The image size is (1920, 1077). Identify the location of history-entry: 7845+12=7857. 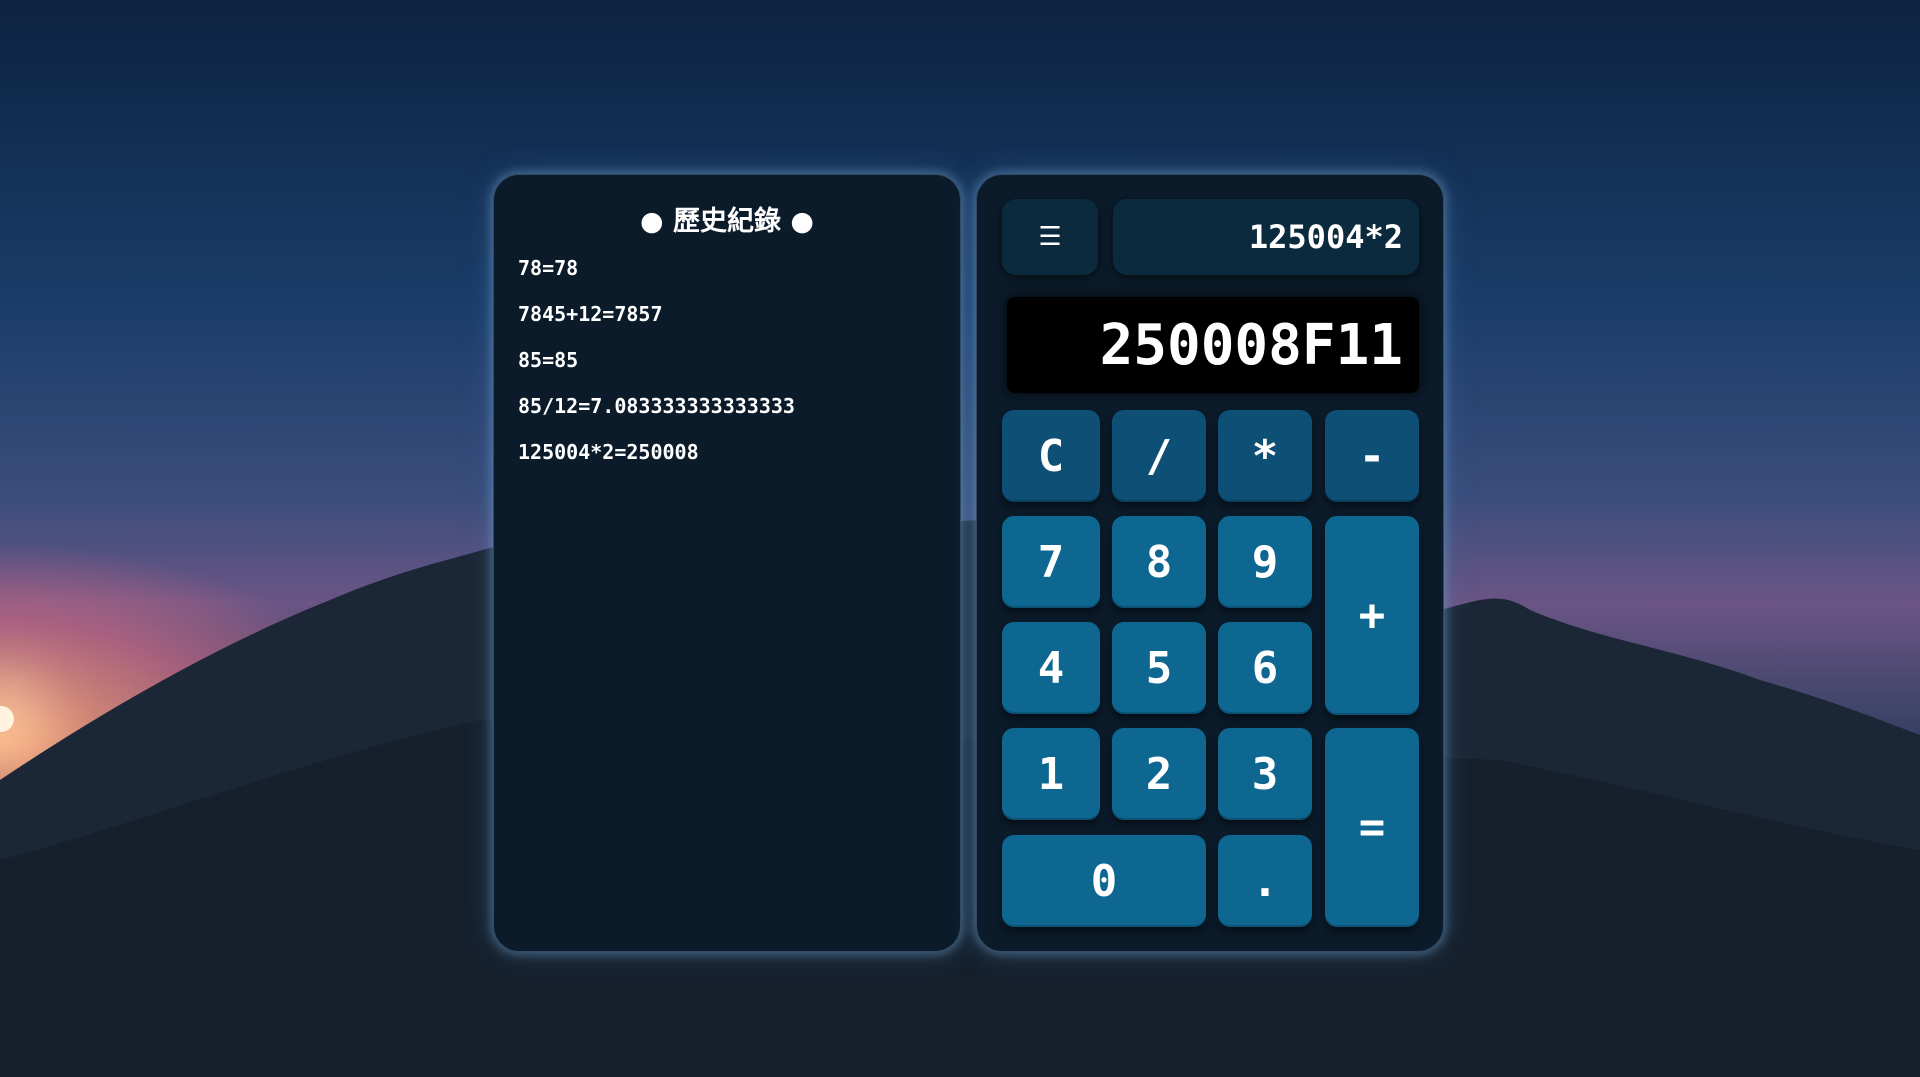
(729, 322).